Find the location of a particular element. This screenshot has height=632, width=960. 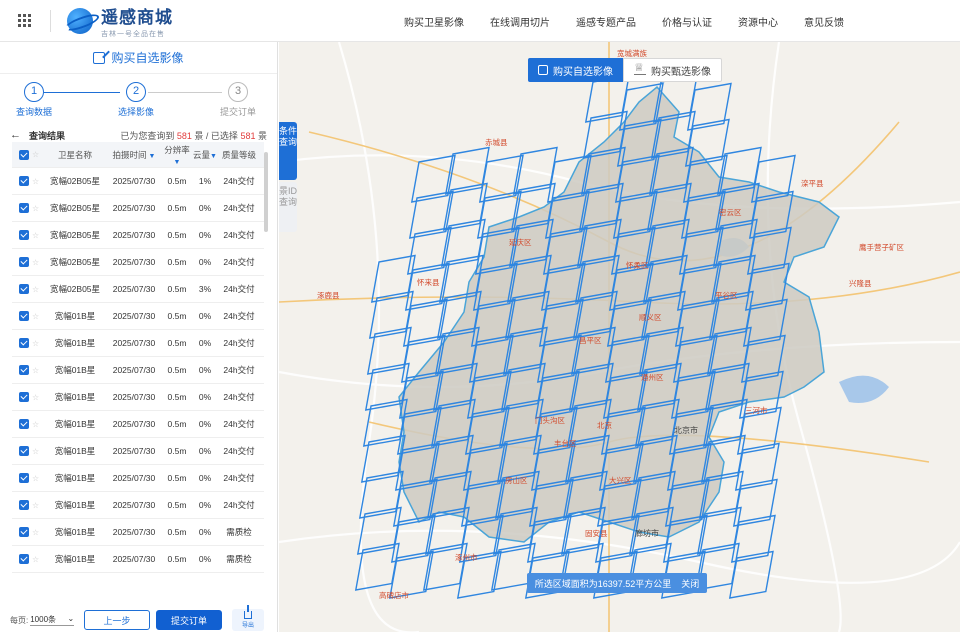

col-resolution: 分辨率 ▼ is located at coordinates (177, 155).